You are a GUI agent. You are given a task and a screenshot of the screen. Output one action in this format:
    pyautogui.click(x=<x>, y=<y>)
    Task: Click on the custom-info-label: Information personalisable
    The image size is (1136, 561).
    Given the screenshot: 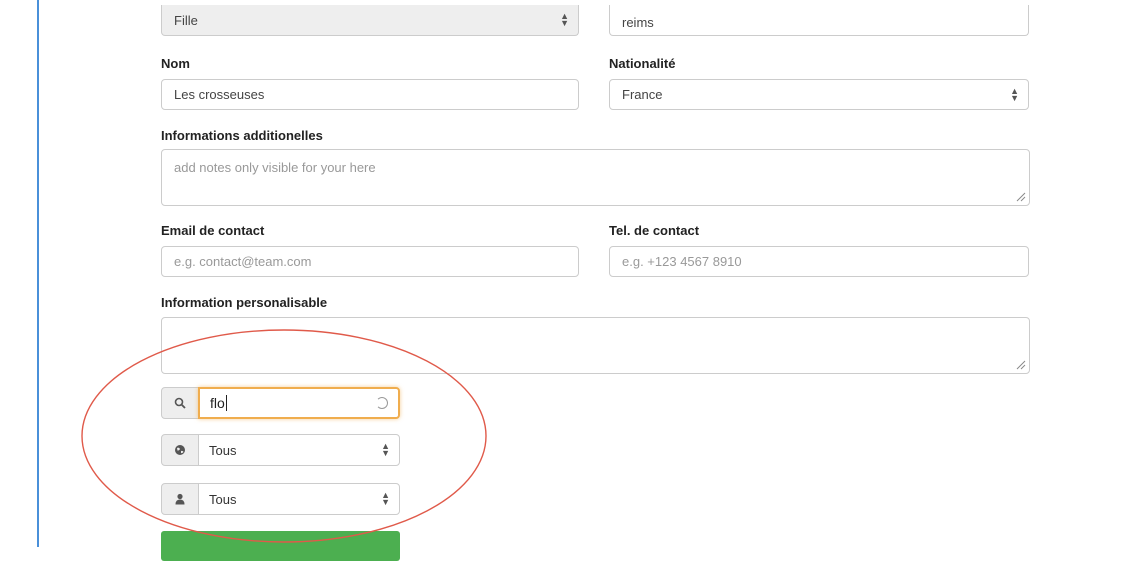 What is the action you would take?
    pyautogui.click(x=244, y=302)
    